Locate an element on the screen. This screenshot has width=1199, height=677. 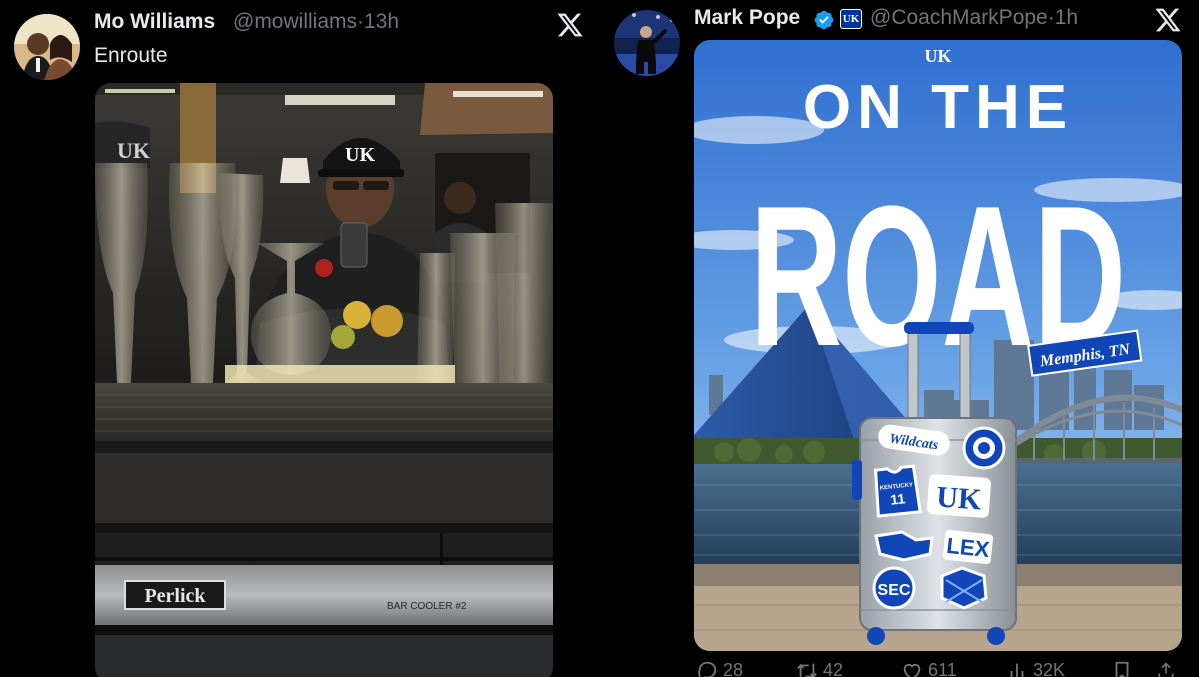
sticker-lex: LEX is located at coordinates (968, 547).